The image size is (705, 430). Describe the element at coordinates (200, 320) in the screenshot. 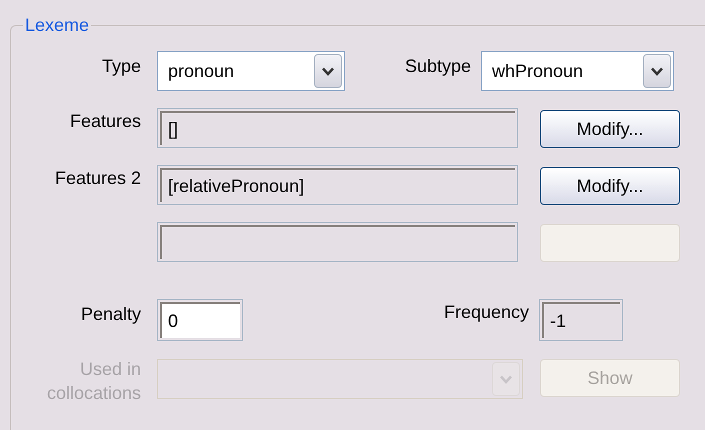

I see `penalty-field: 0` at that location.